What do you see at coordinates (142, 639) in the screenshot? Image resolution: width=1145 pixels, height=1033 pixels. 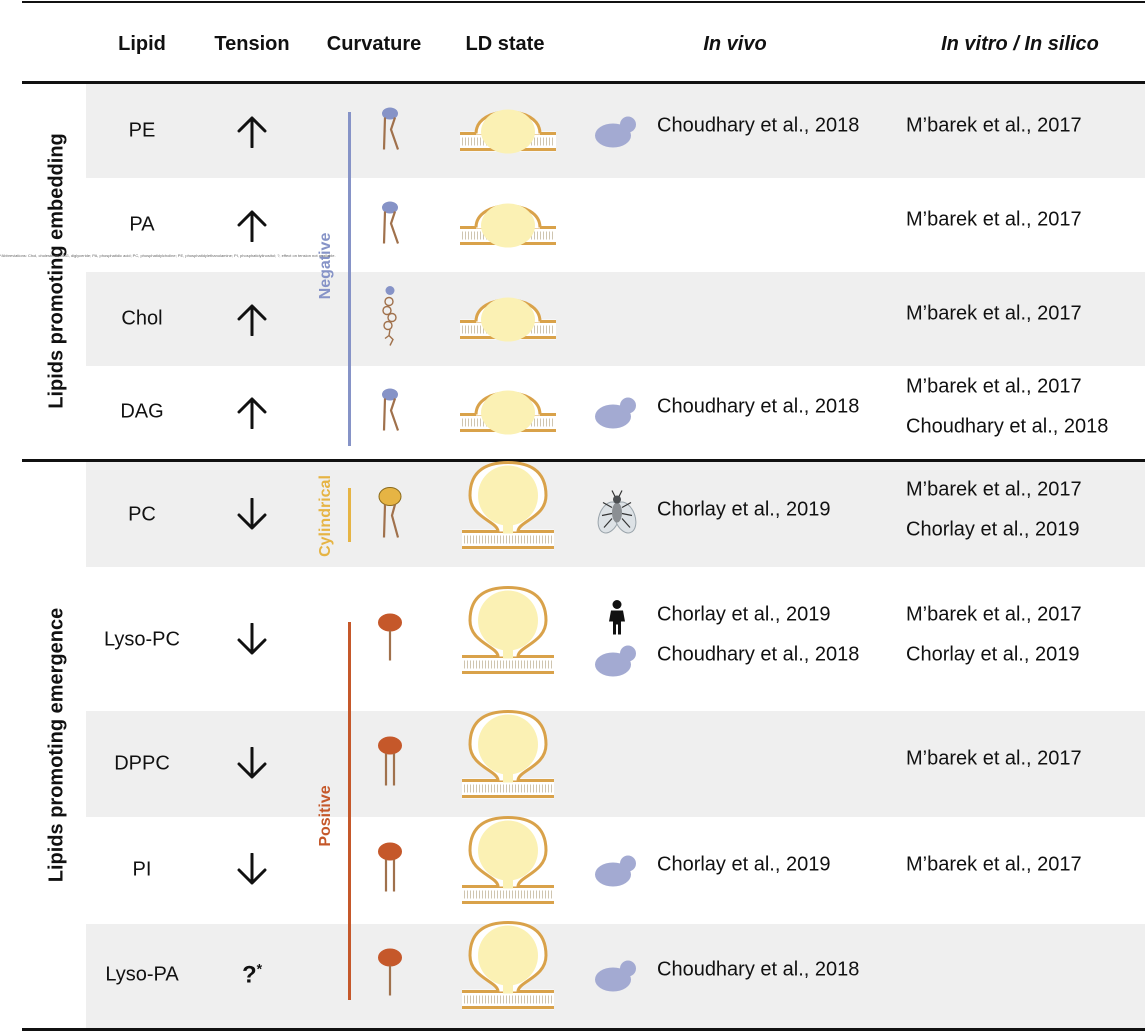 I see `lipid-name-lyso-pc: Lyso-PC` at bounding box center [142, 639].